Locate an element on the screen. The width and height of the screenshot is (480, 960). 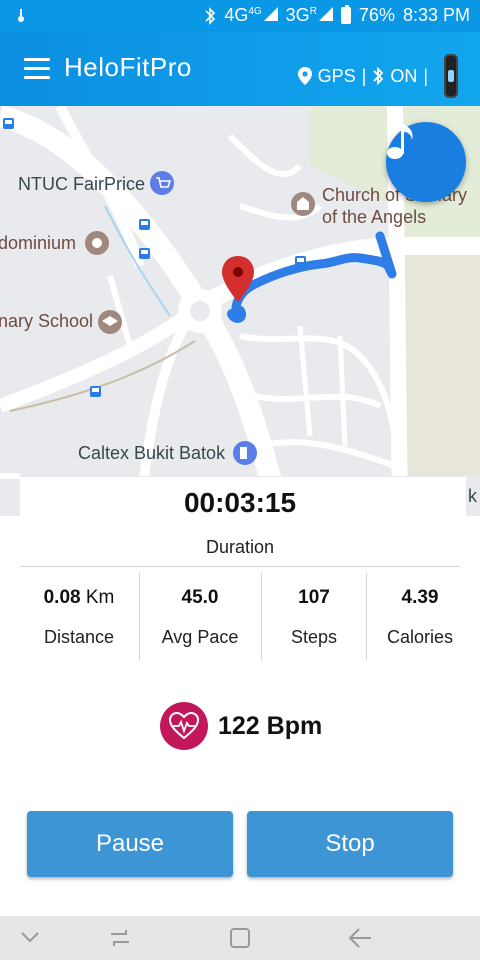
music-note-icon is located at coordinates (400, 141).